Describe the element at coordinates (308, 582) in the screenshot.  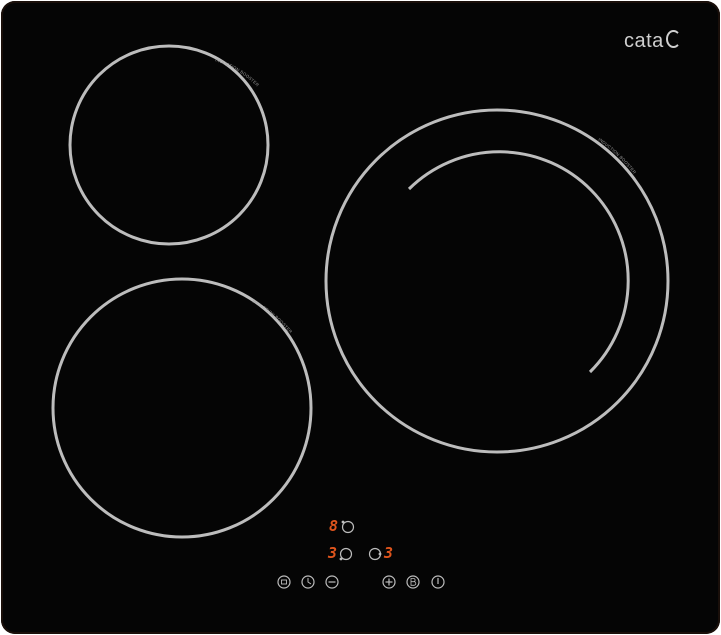
I see `timer-icon` at that location.